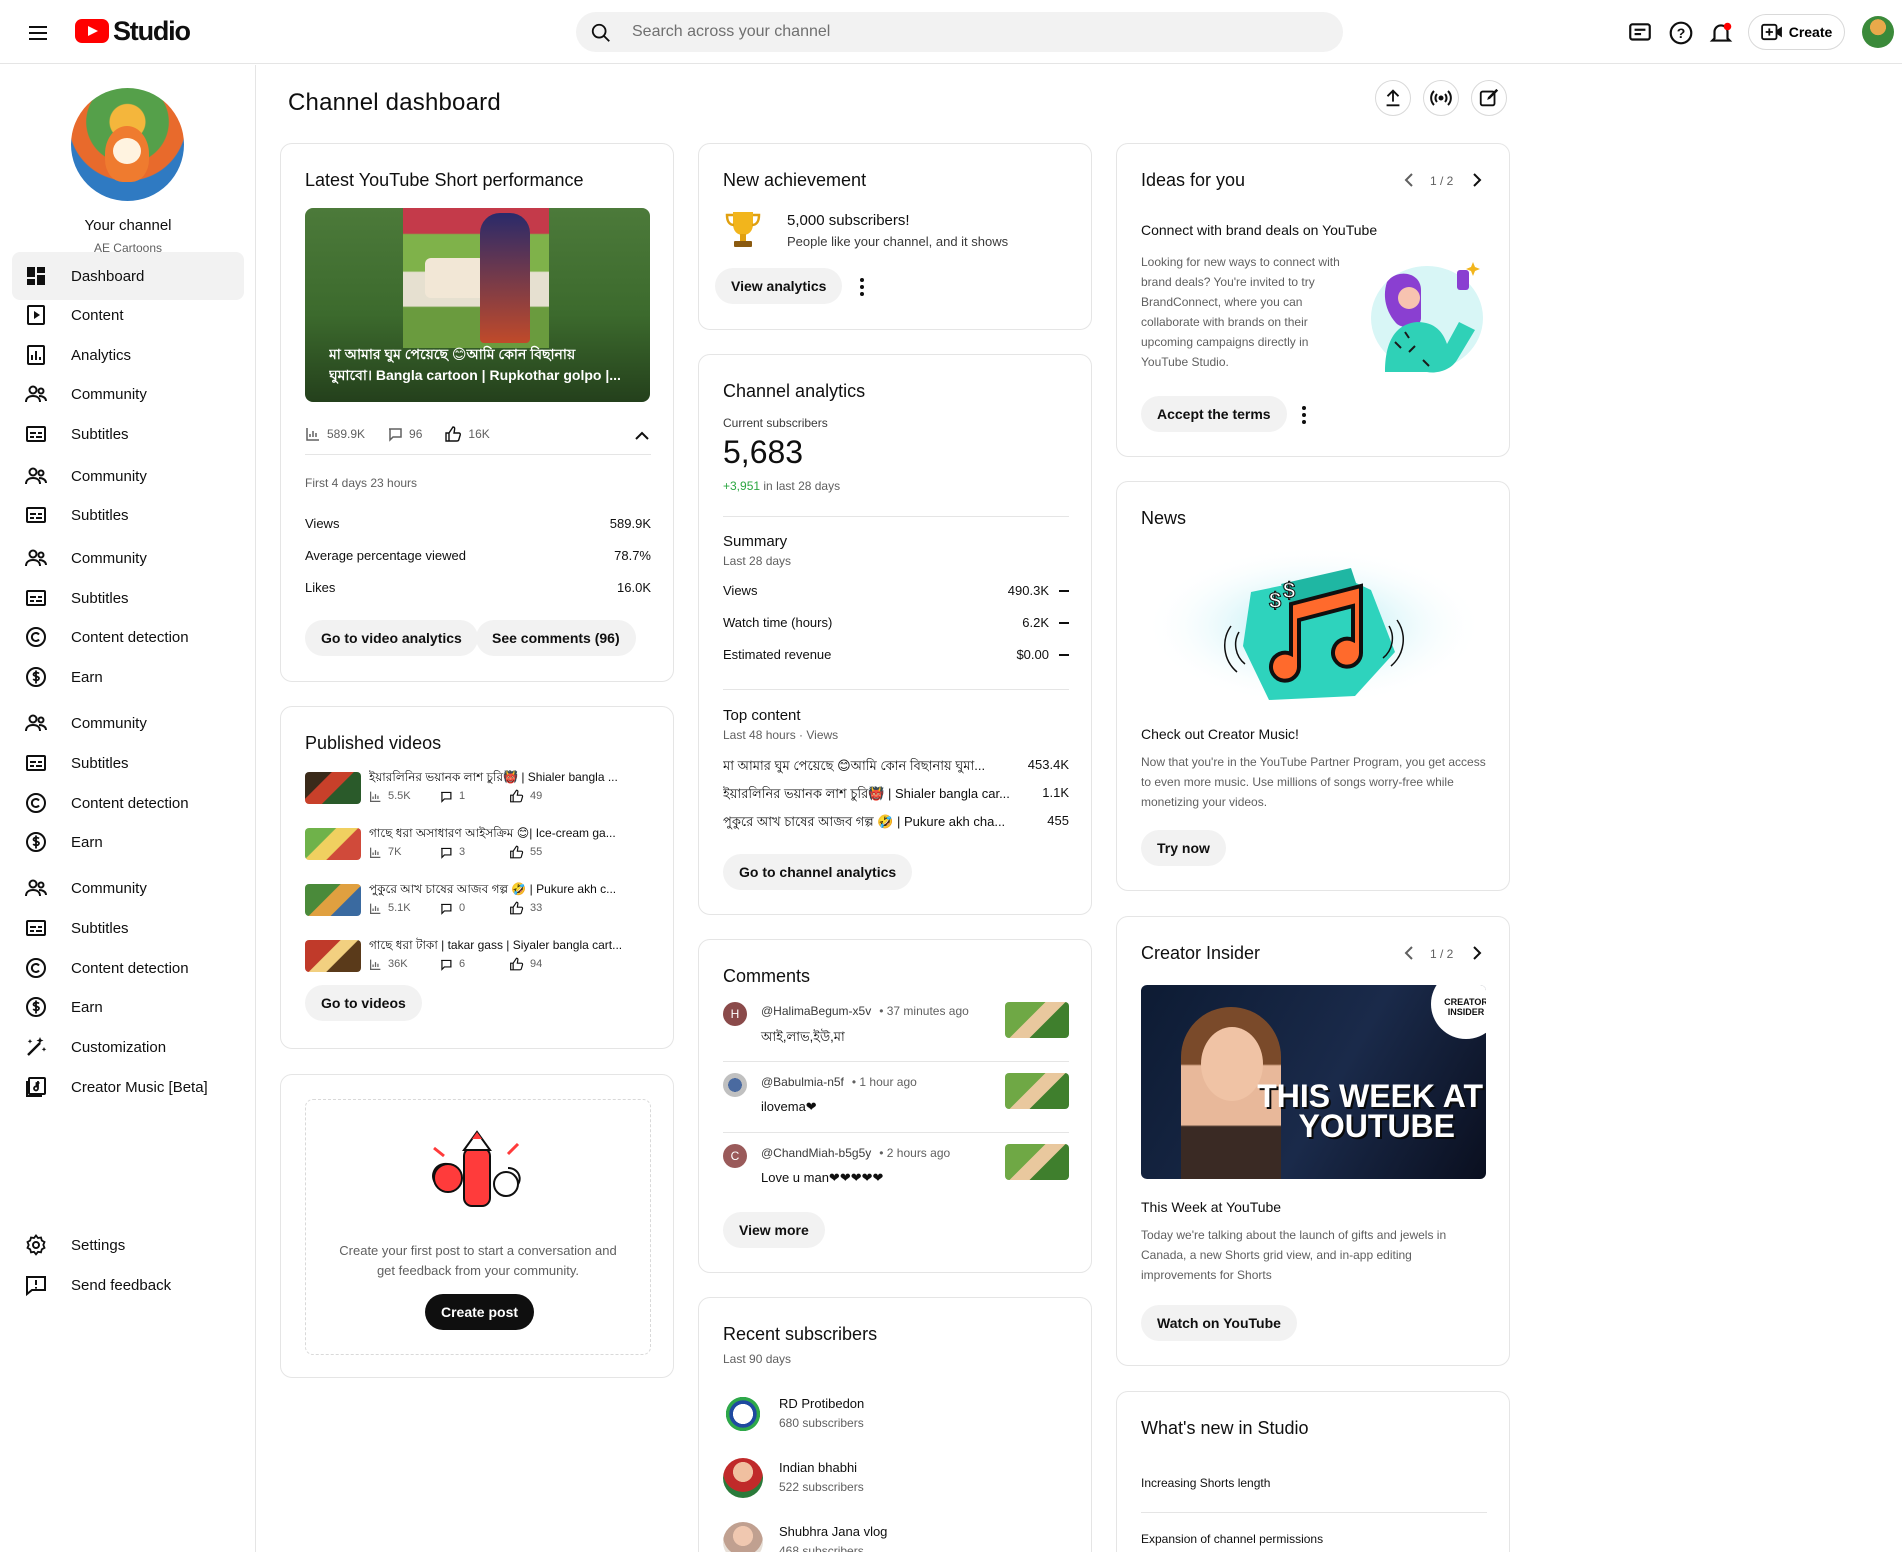 This screenshot has width=1902, height=1552. What do you see at coordinates (375, 908) in the screenshot?
I see `views-icon` at bounding box center [375, 908].